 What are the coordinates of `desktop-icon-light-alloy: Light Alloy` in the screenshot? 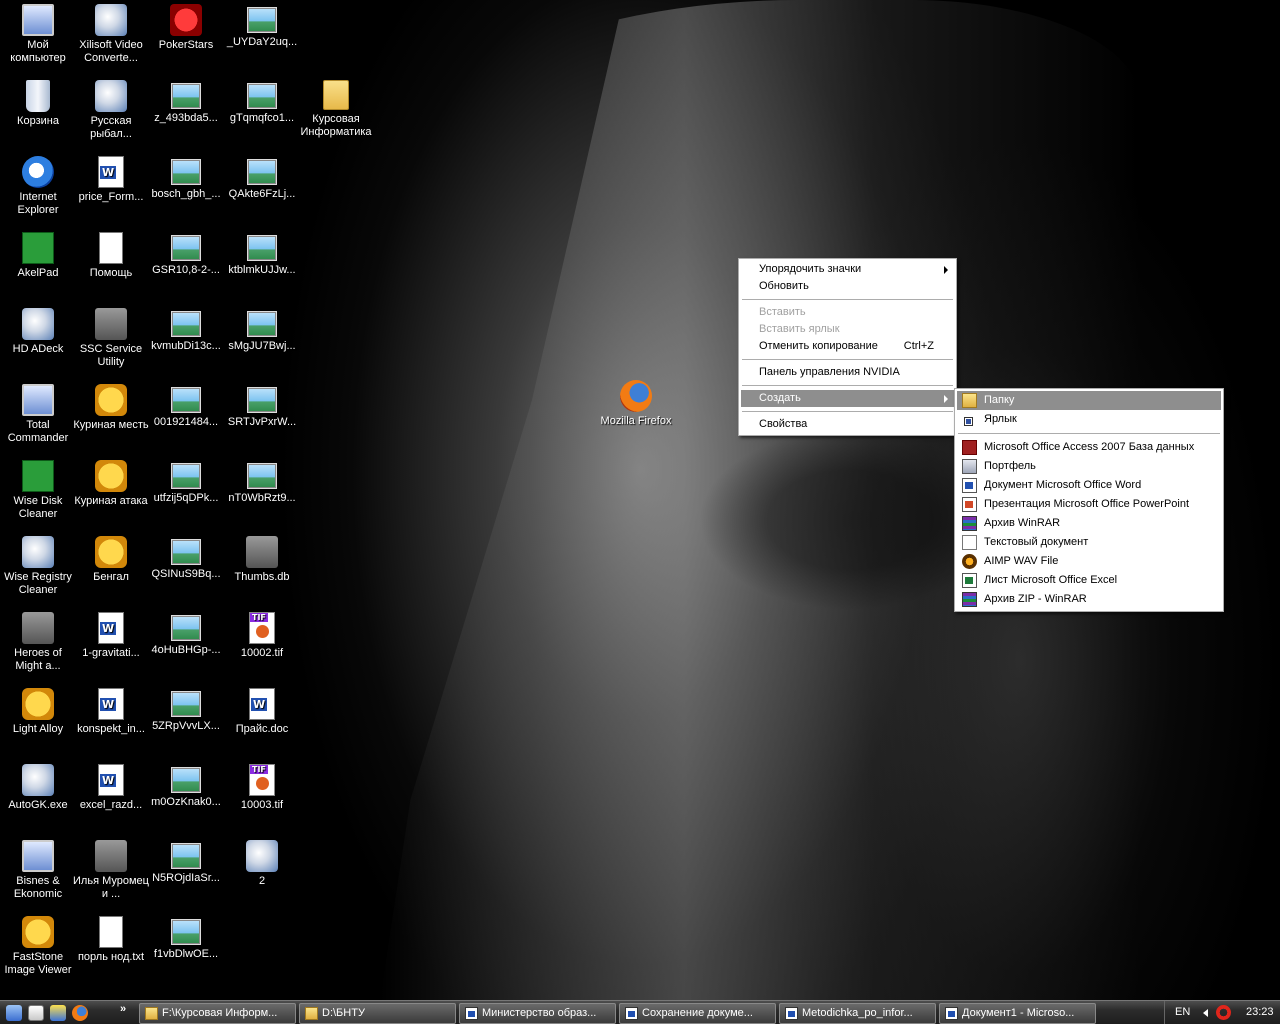 It's located at (38, 712).